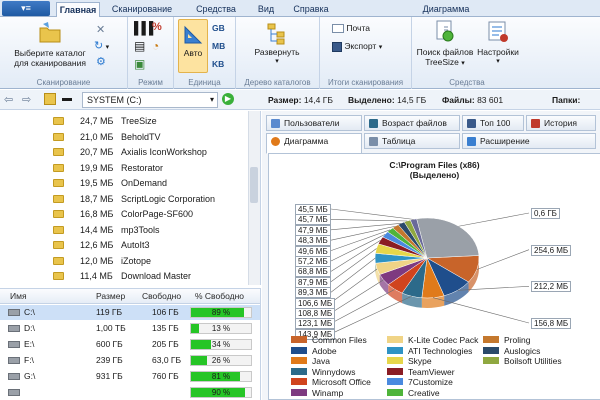 This screenshot has height=400, width=600. I want to click on tree-row: 18,7 МБ ScriptLogic Corporation, so click(123, 199).